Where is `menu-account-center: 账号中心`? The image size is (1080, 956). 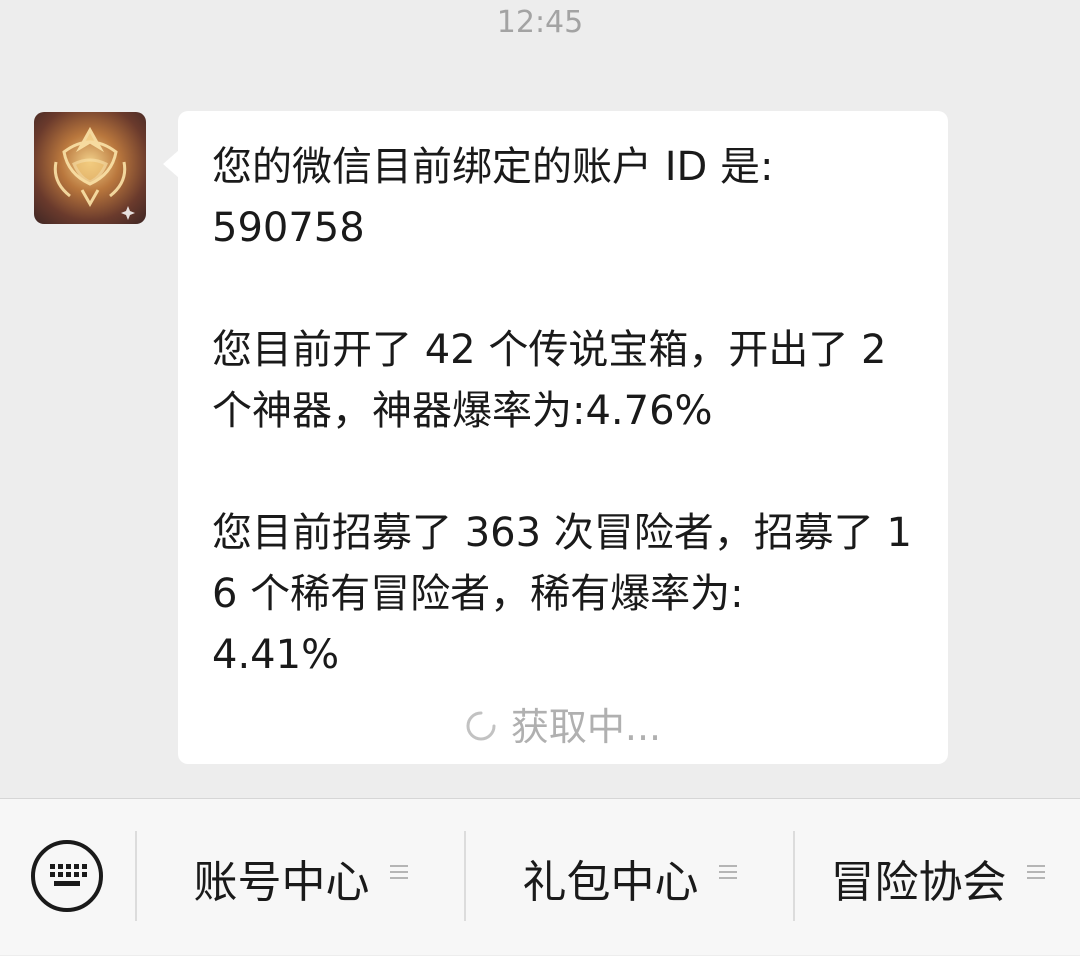 menu-account-center: 账号中心 is located at coordinates (300, 877).